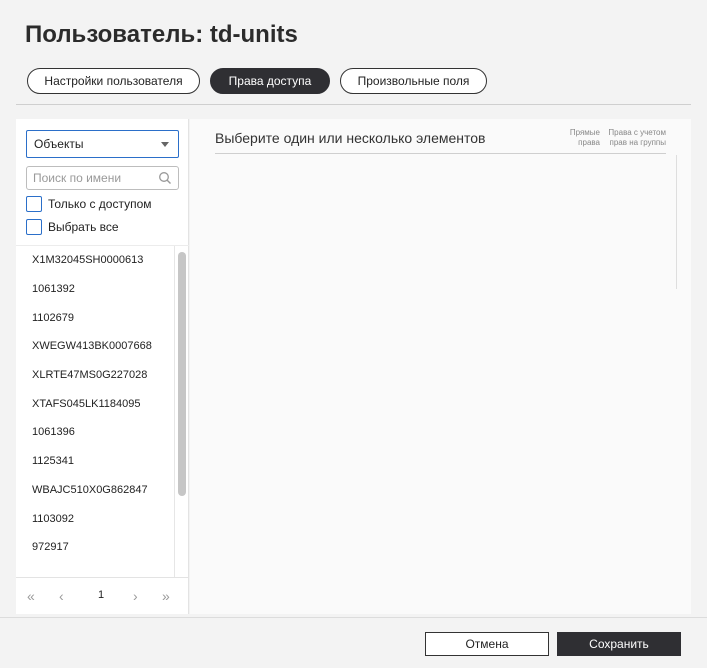  What do you see at coordinates (102, 461) in the screenshot?
I see `list-item: 1125341` at bounding box center [102, 461].